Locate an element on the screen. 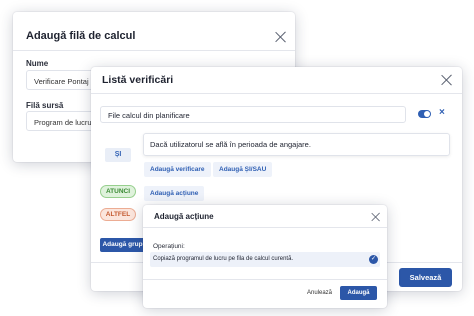 The width and height of the screenshot is (474, 316). name-label: Nume is located at coordinates (37, 63).